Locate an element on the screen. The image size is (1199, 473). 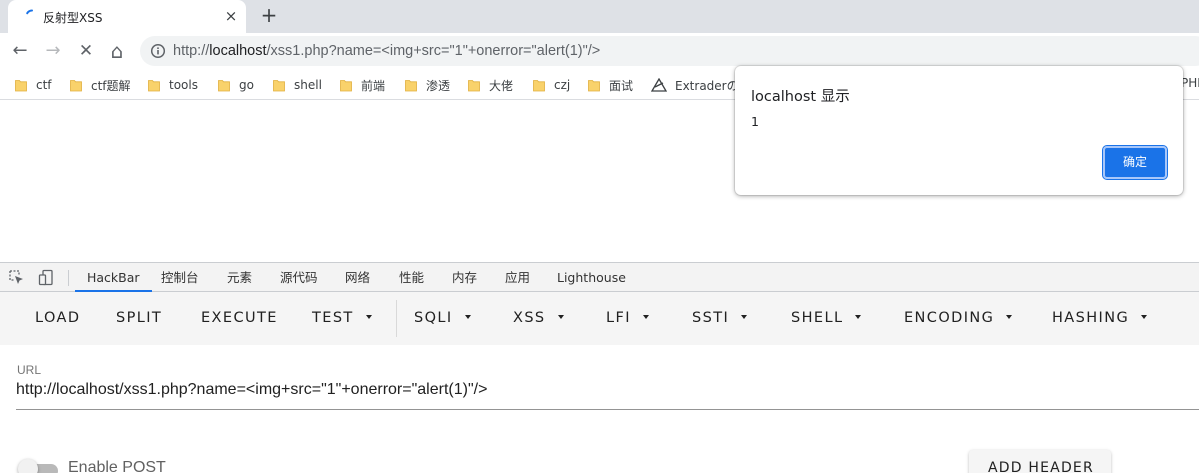
tab-hackbar: HackBar is located at coordinates (113, 277).